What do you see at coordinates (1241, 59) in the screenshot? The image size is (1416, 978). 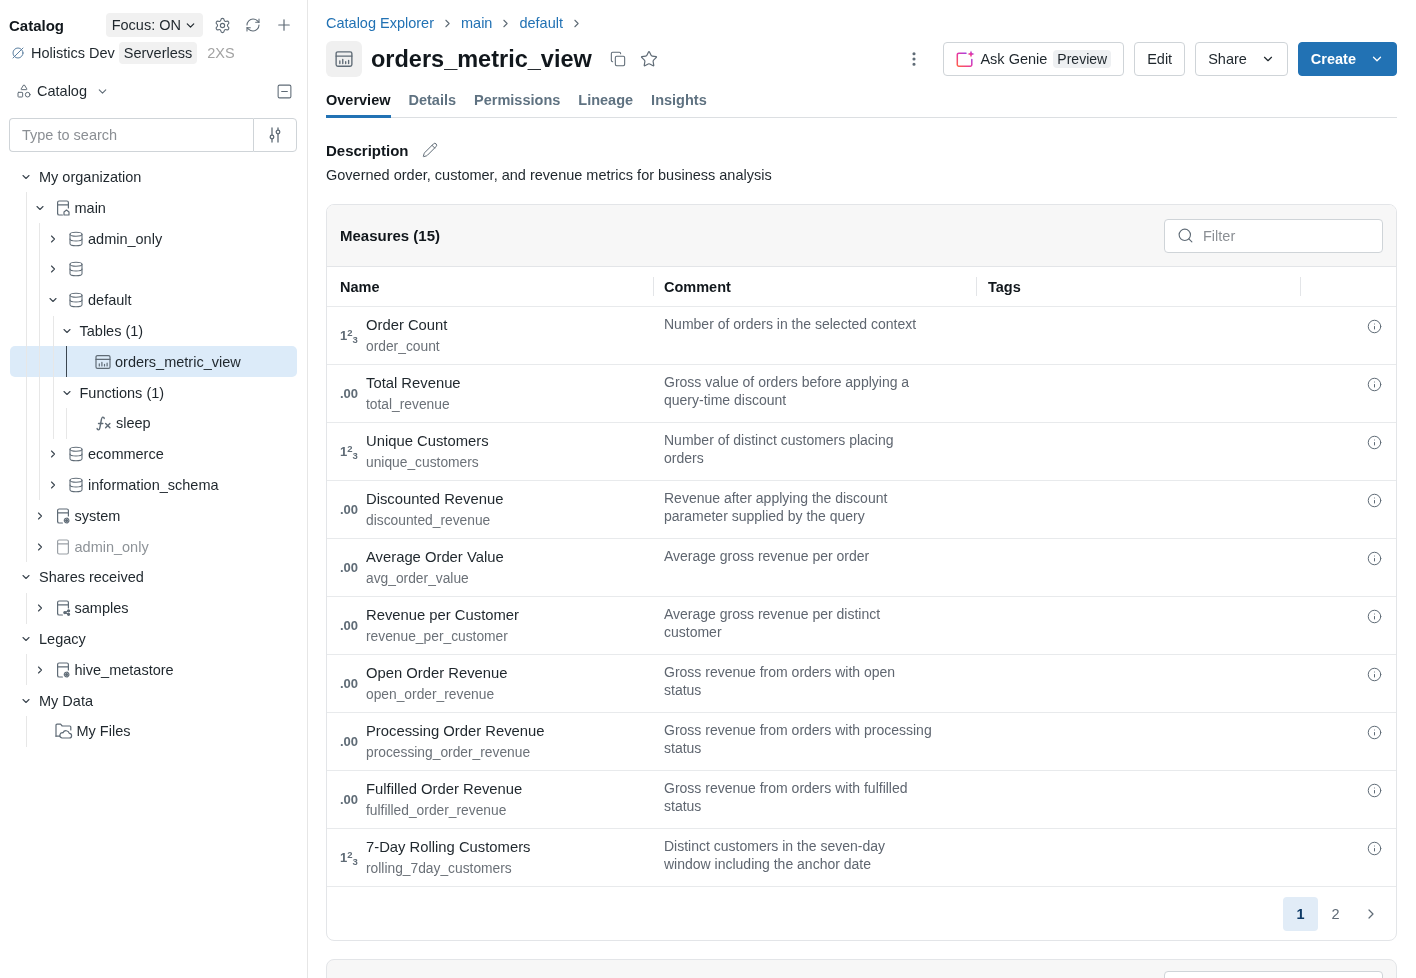 I see `share-button: Share` at bounding box center [1241, 59].